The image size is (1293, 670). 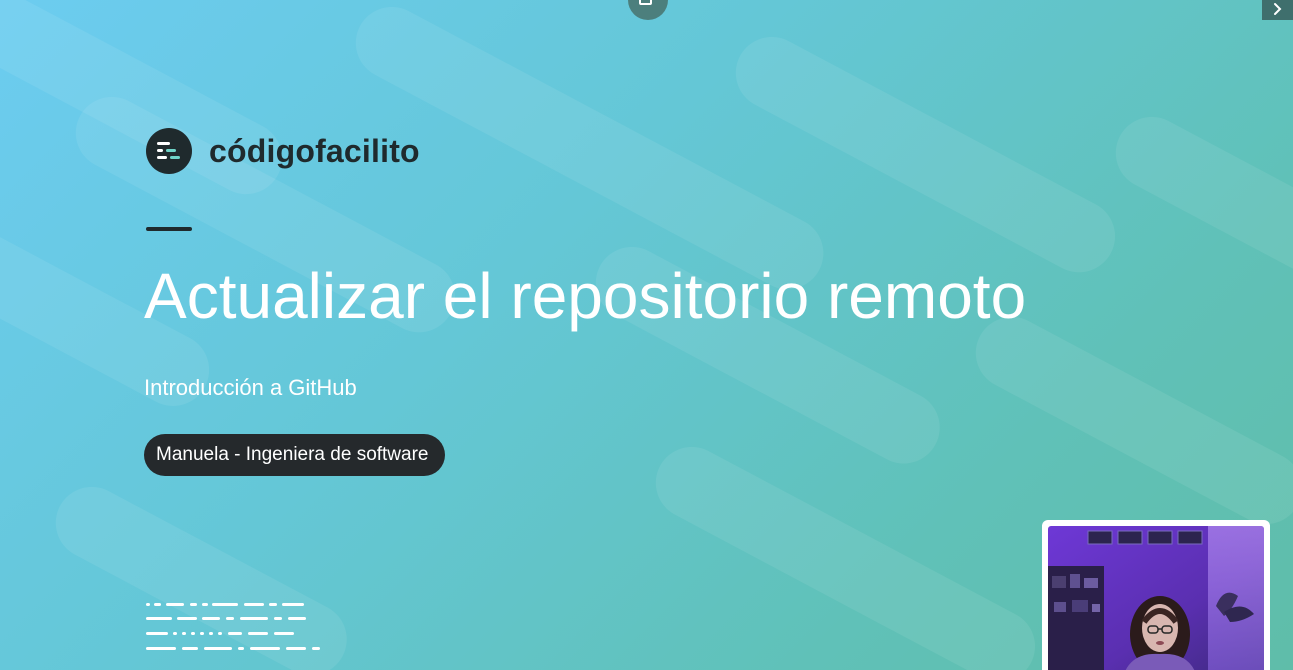 I want to click on slide-title: Actualizar el repositorio remoto, so click(x=585, y=296).